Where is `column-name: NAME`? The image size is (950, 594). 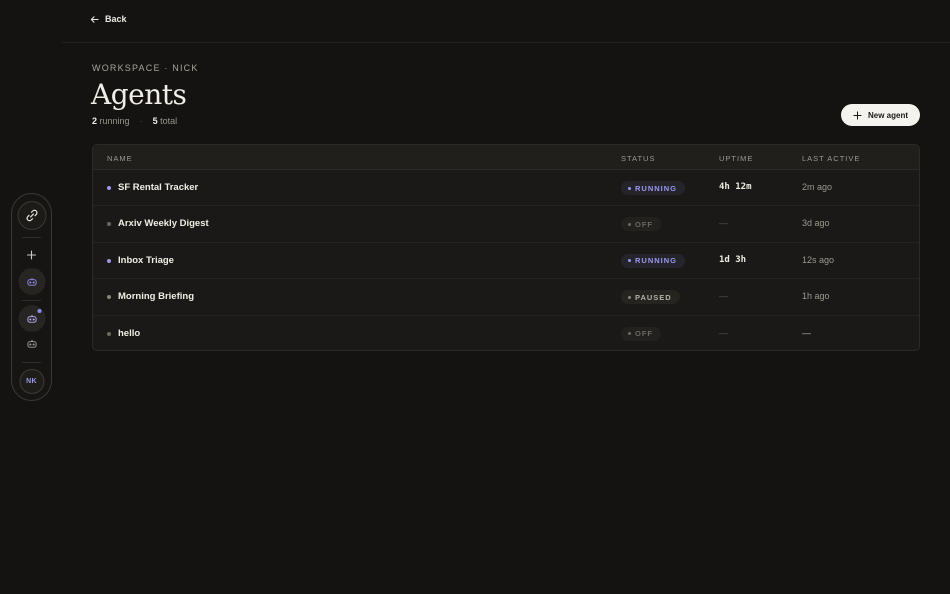
column-name: NAME is located at coordinates (120, 158).